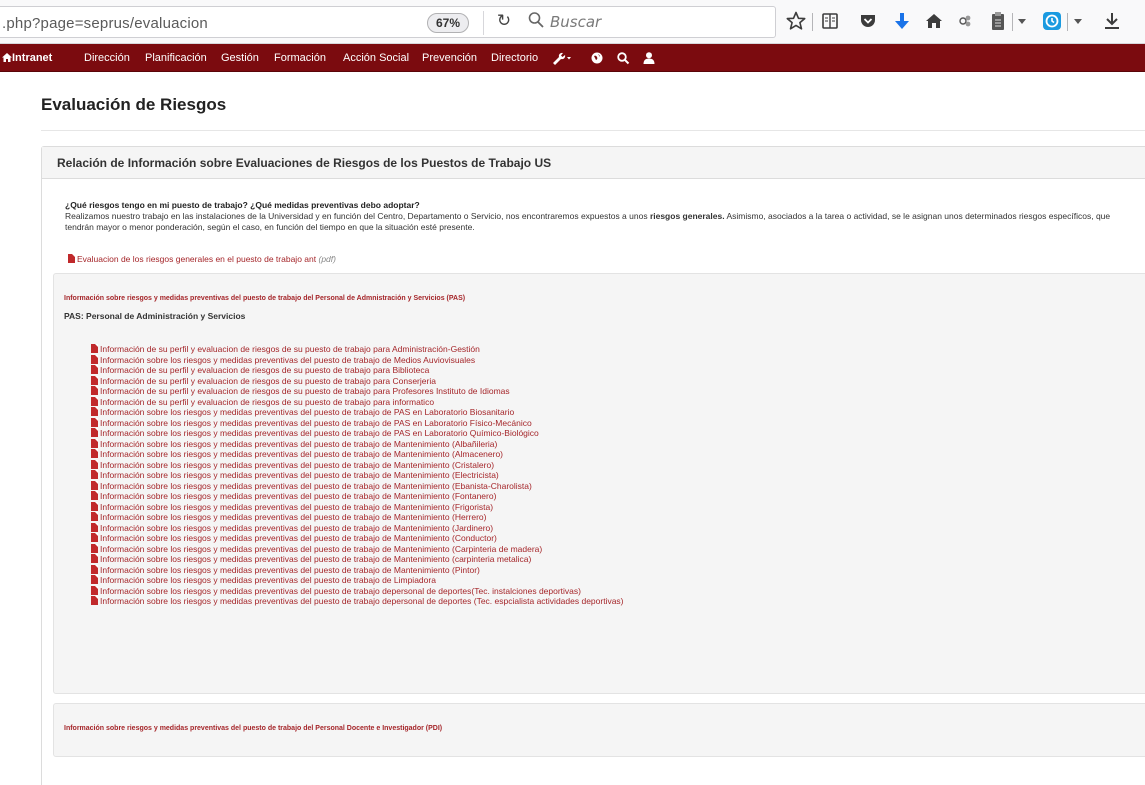 The width and height of the screenshot is (1145, 785). Describe the element at coordinates (376, 58) in the screenshot. I see `nav-item-accion-social: Acción Social` at that location.